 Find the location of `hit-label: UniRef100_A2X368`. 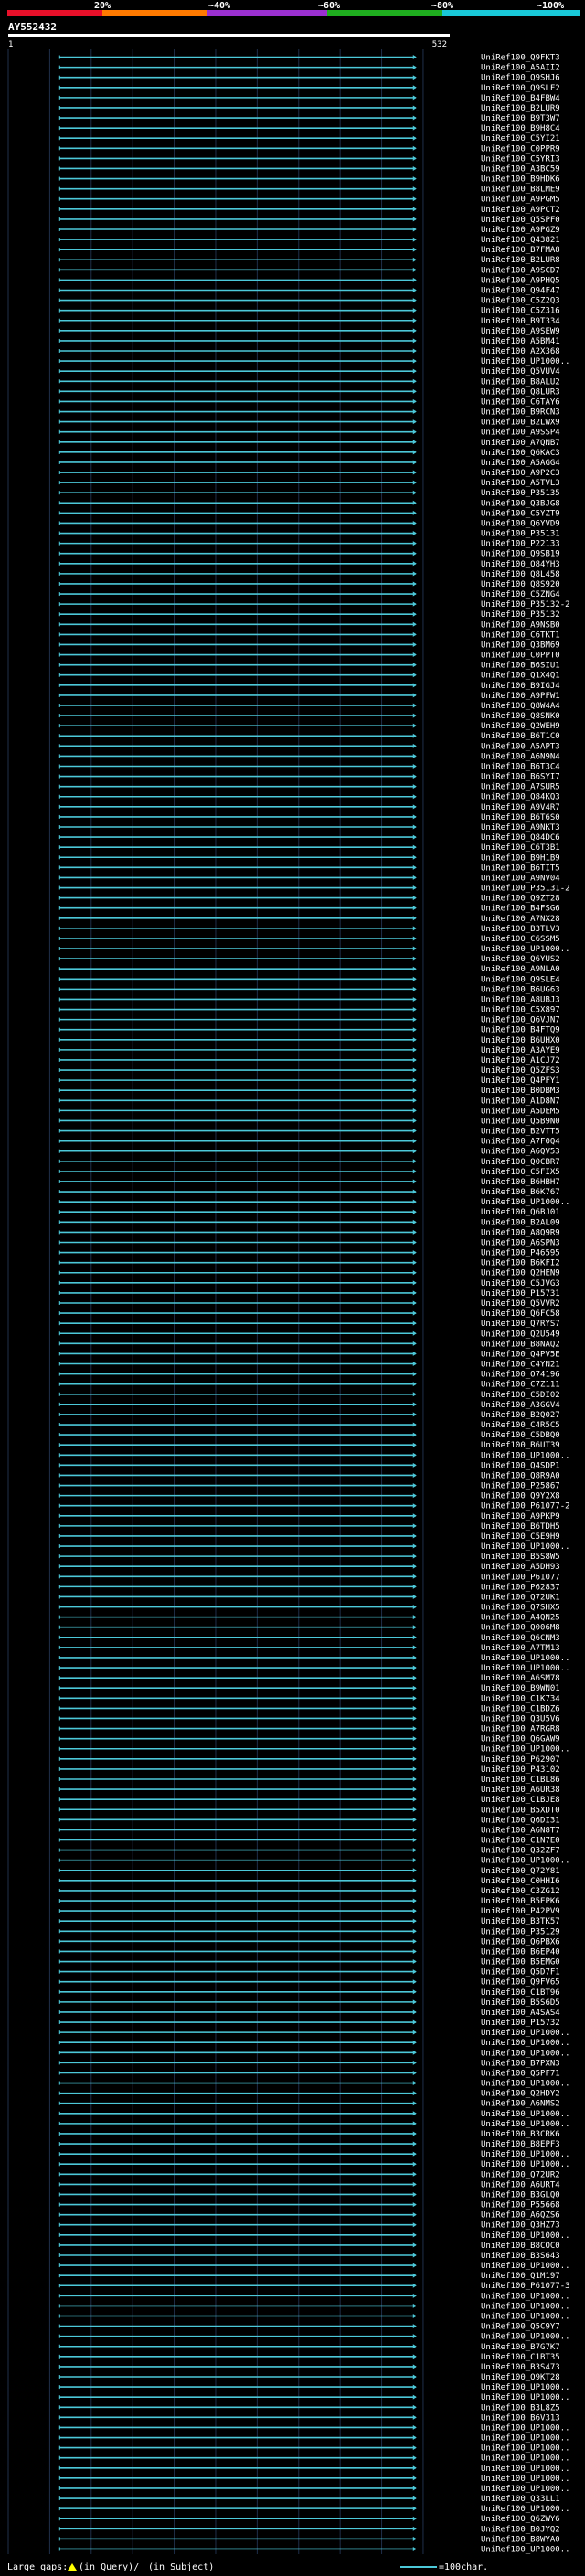

hit-label: UniRef100_A2X368 is located at coordinates (520, 351).